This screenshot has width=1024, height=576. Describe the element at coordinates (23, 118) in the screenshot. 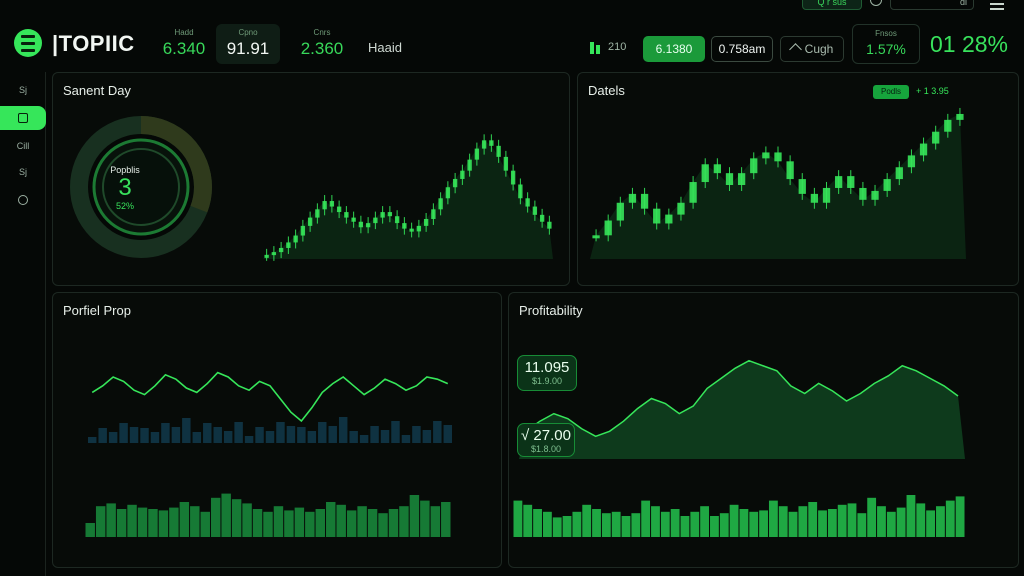

I see `sidebar-item-dashboard` at that location.